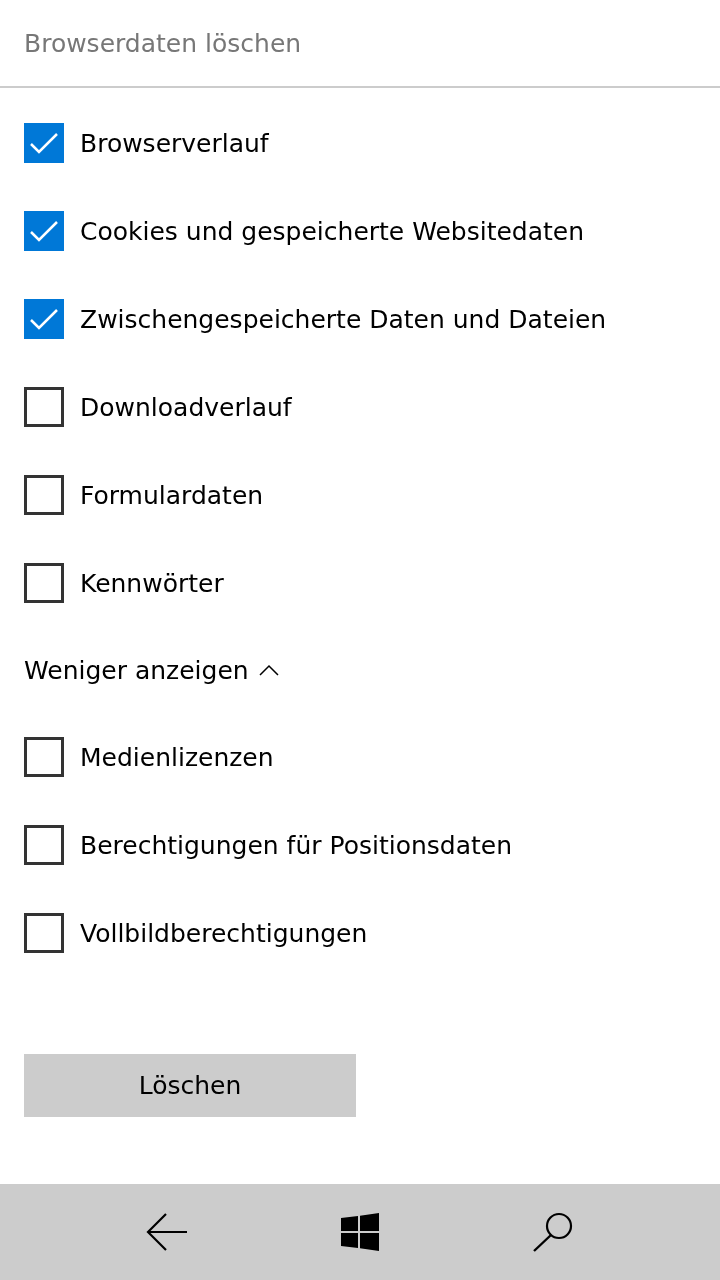  I want to click on checkbox-label: Berechtigungen für Positionsdaten, so click(296, 845).